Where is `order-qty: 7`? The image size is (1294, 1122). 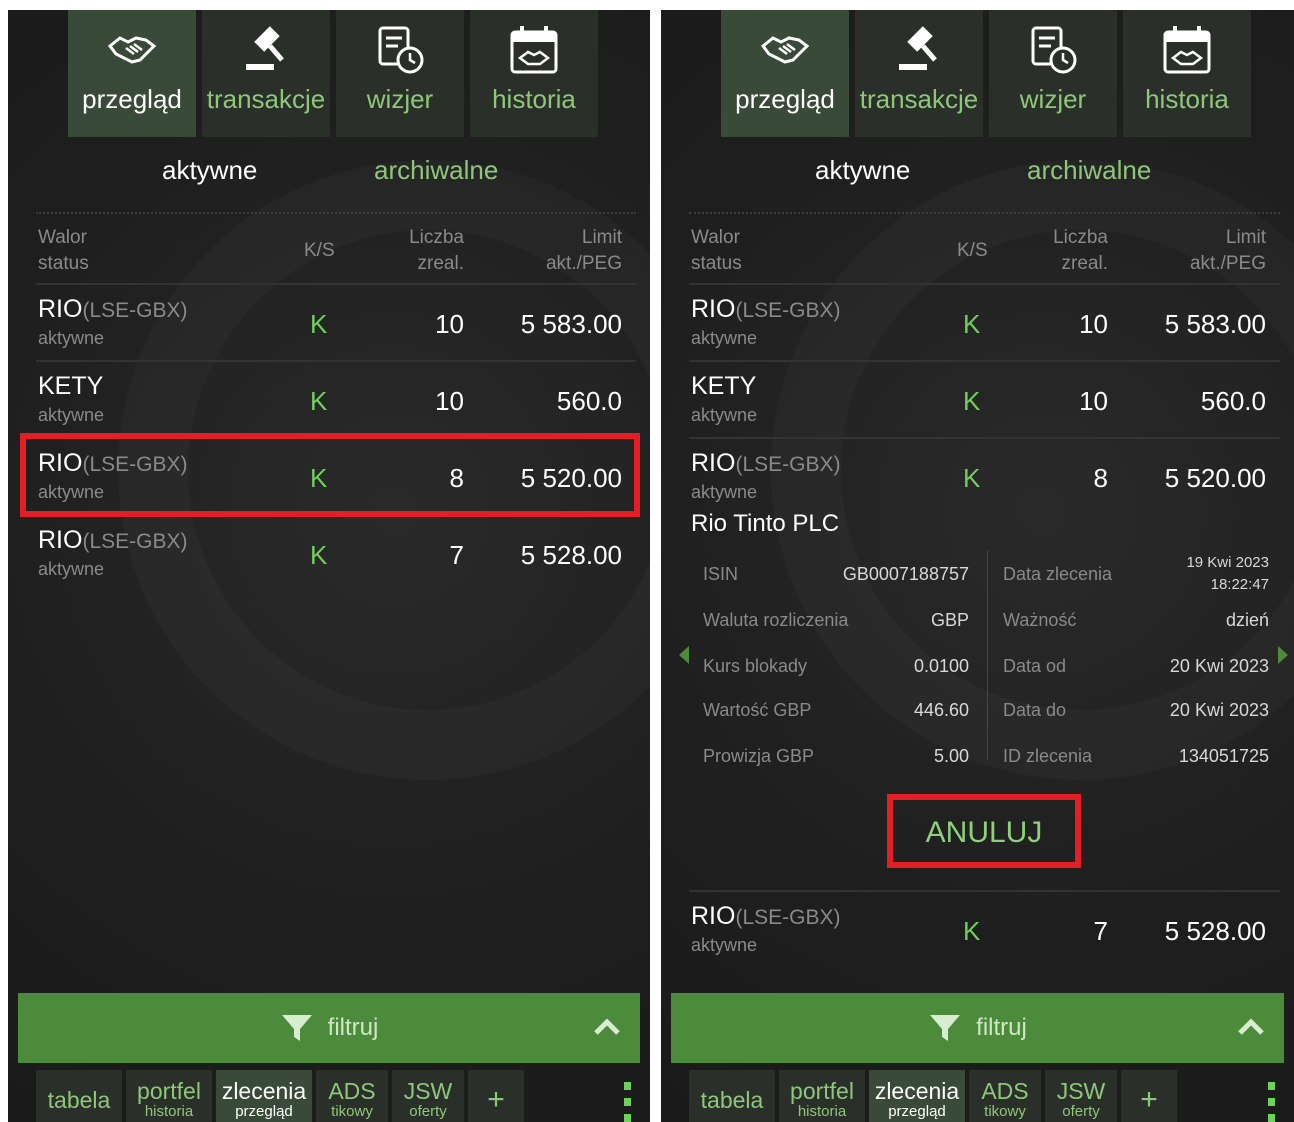 order-qty: 7 is located at coordinates (1100, 931).